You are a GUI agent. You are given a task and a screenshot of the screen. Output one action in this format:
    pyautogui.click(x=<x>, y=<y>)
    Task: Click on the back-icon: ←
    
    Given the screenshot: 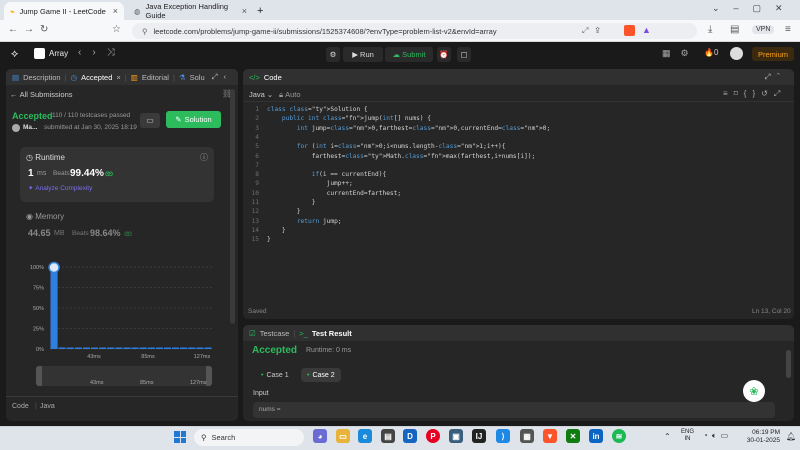 What is the action you would take?
    pyautogui.click(x=13, y=29)
    